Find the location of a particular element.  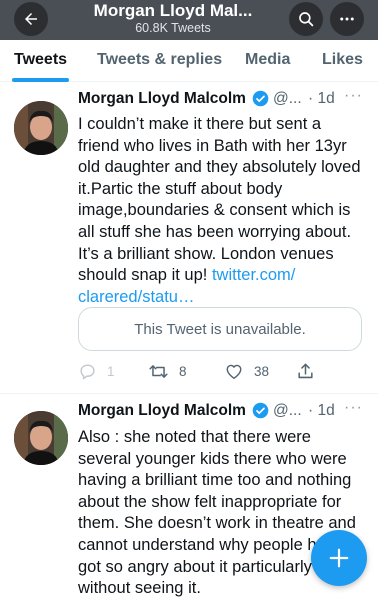

tweet-line: all stuff she has been worrying about. is located at coordinates (215, 231).